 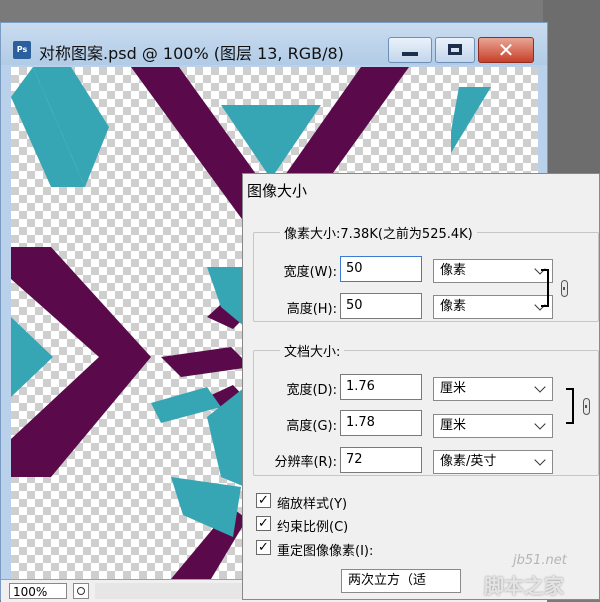 I want to click on pixel-height-unit-select: 像素, so click(x=493, y=307).